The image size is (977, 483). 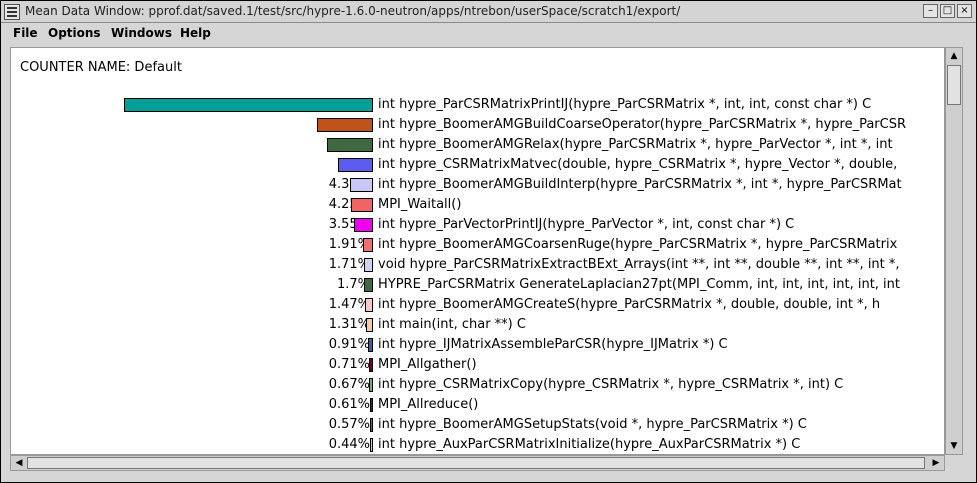 What do you see at coordinates (488, 33) in the screenshot?
I see `menu-bar: File Options Windows Help` at bounding box center [488, 33].